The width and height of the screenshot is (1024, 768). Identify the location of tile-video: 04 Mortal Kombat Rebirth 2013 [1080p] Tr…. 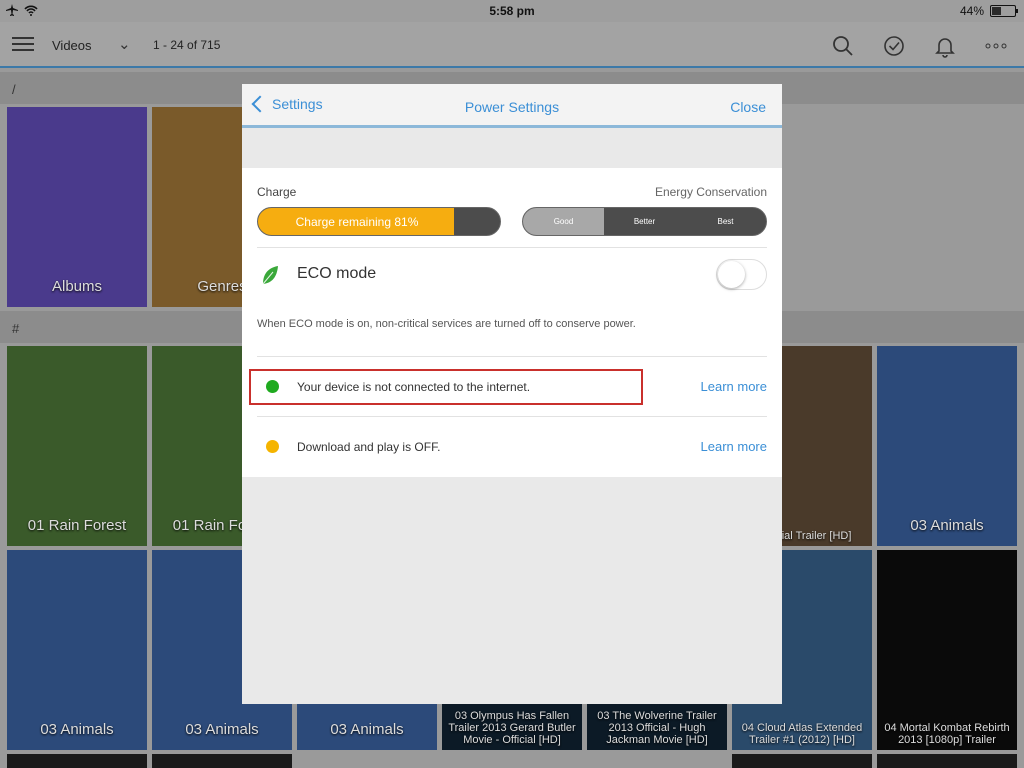
(947, 650).